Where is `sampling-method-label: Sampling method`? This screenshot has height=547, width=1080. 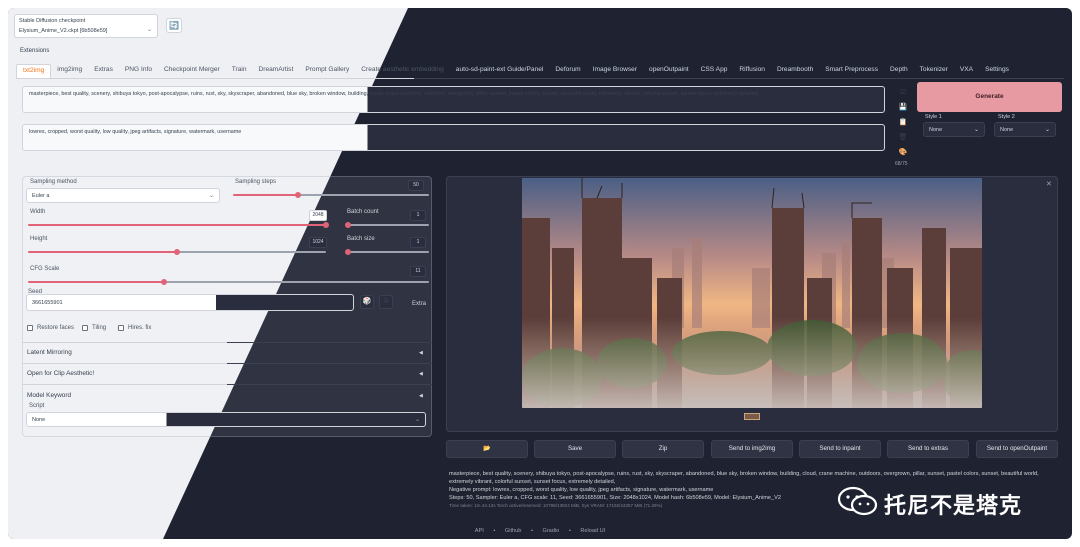
sampling-method-label: Sampling method is located at coordinates (53, 182).